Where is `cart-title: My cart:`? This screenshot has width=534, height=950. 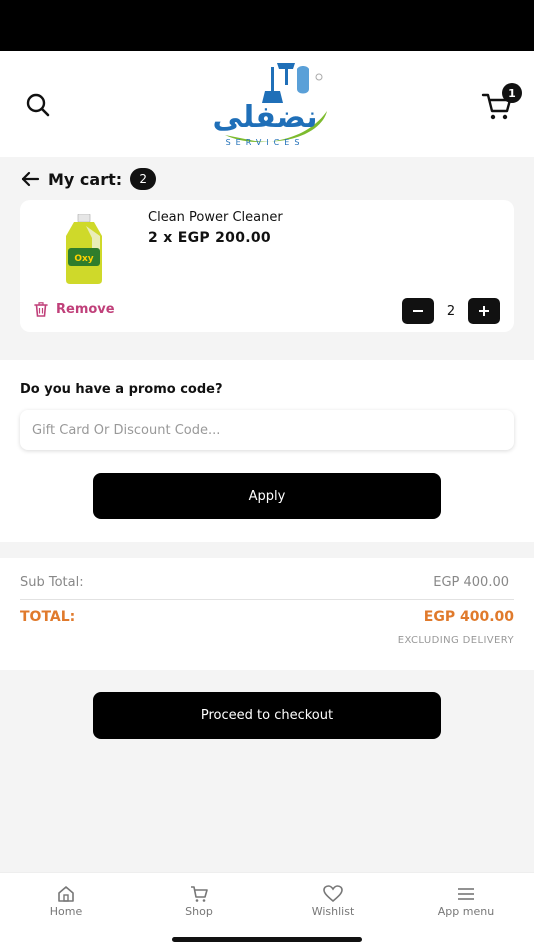
cart-title: My cart: is located at coordinates (85, 179).